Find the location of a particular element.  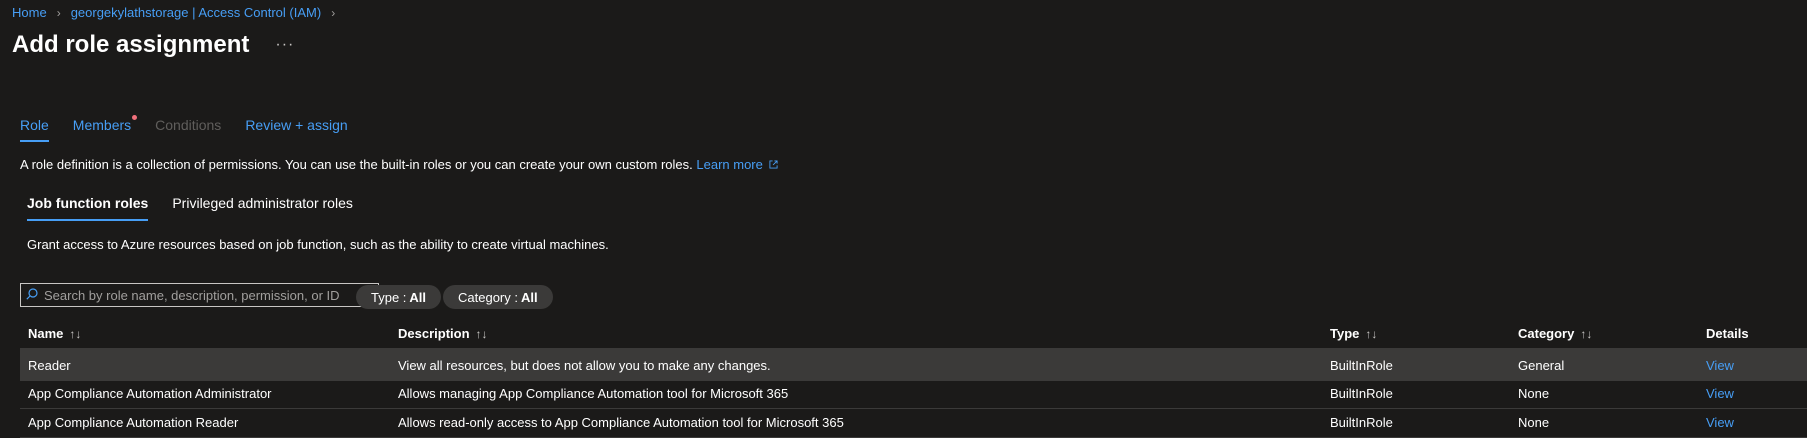

more-options-icon: ··· is located at coordinates (284, 45).